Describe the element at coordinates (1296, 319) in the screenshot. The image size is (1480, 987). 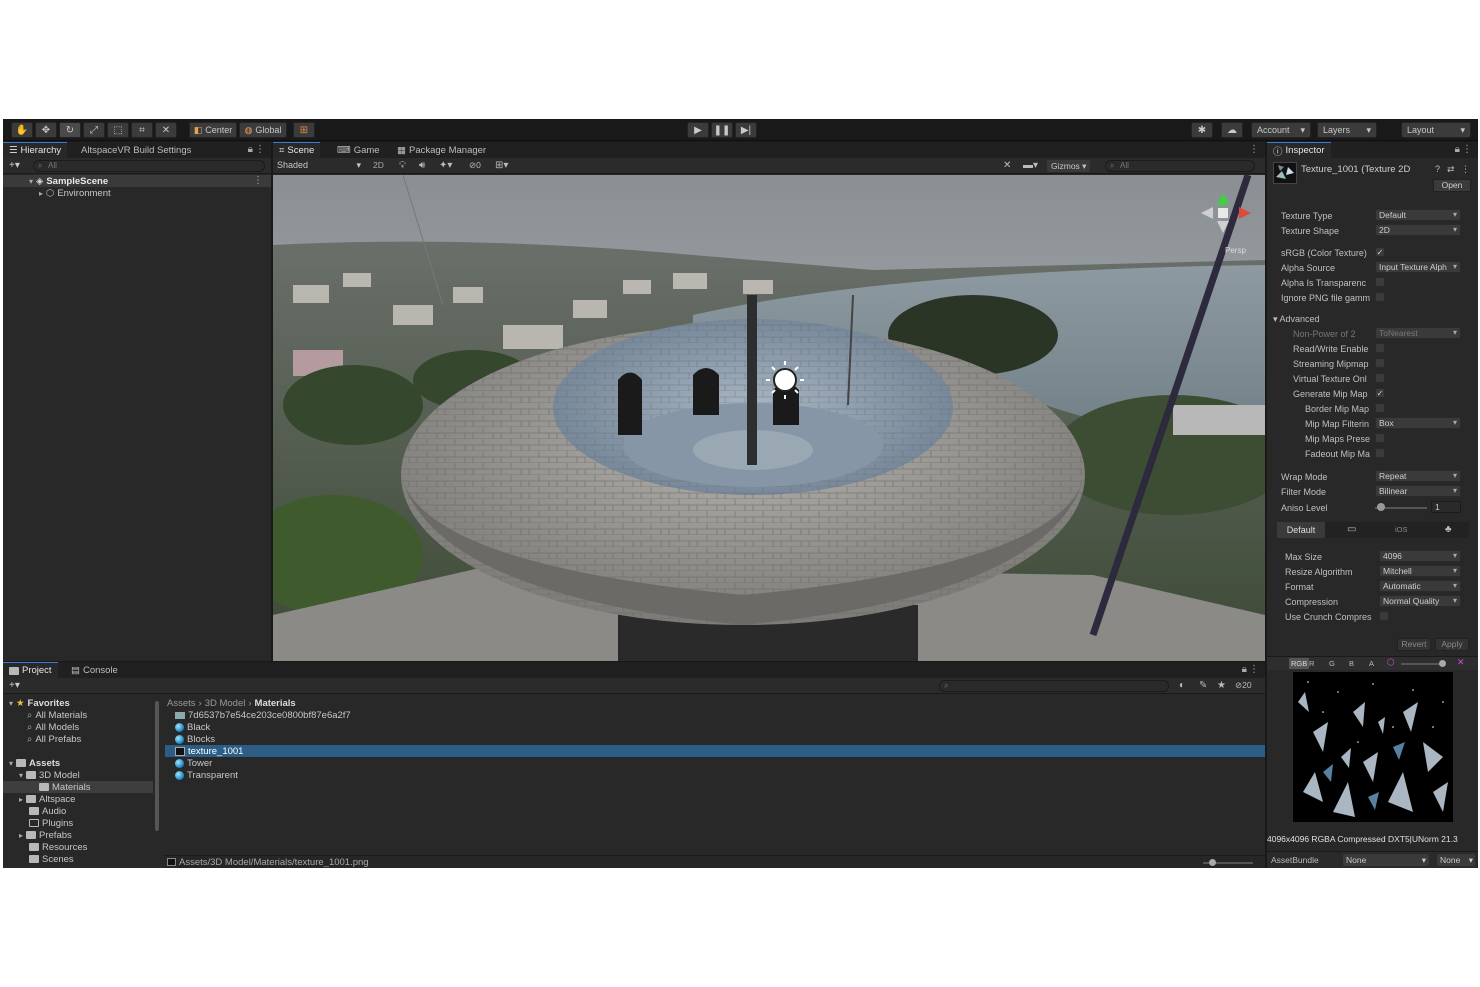
I see `advanced-foldout: ▾ Advanced` at that location.